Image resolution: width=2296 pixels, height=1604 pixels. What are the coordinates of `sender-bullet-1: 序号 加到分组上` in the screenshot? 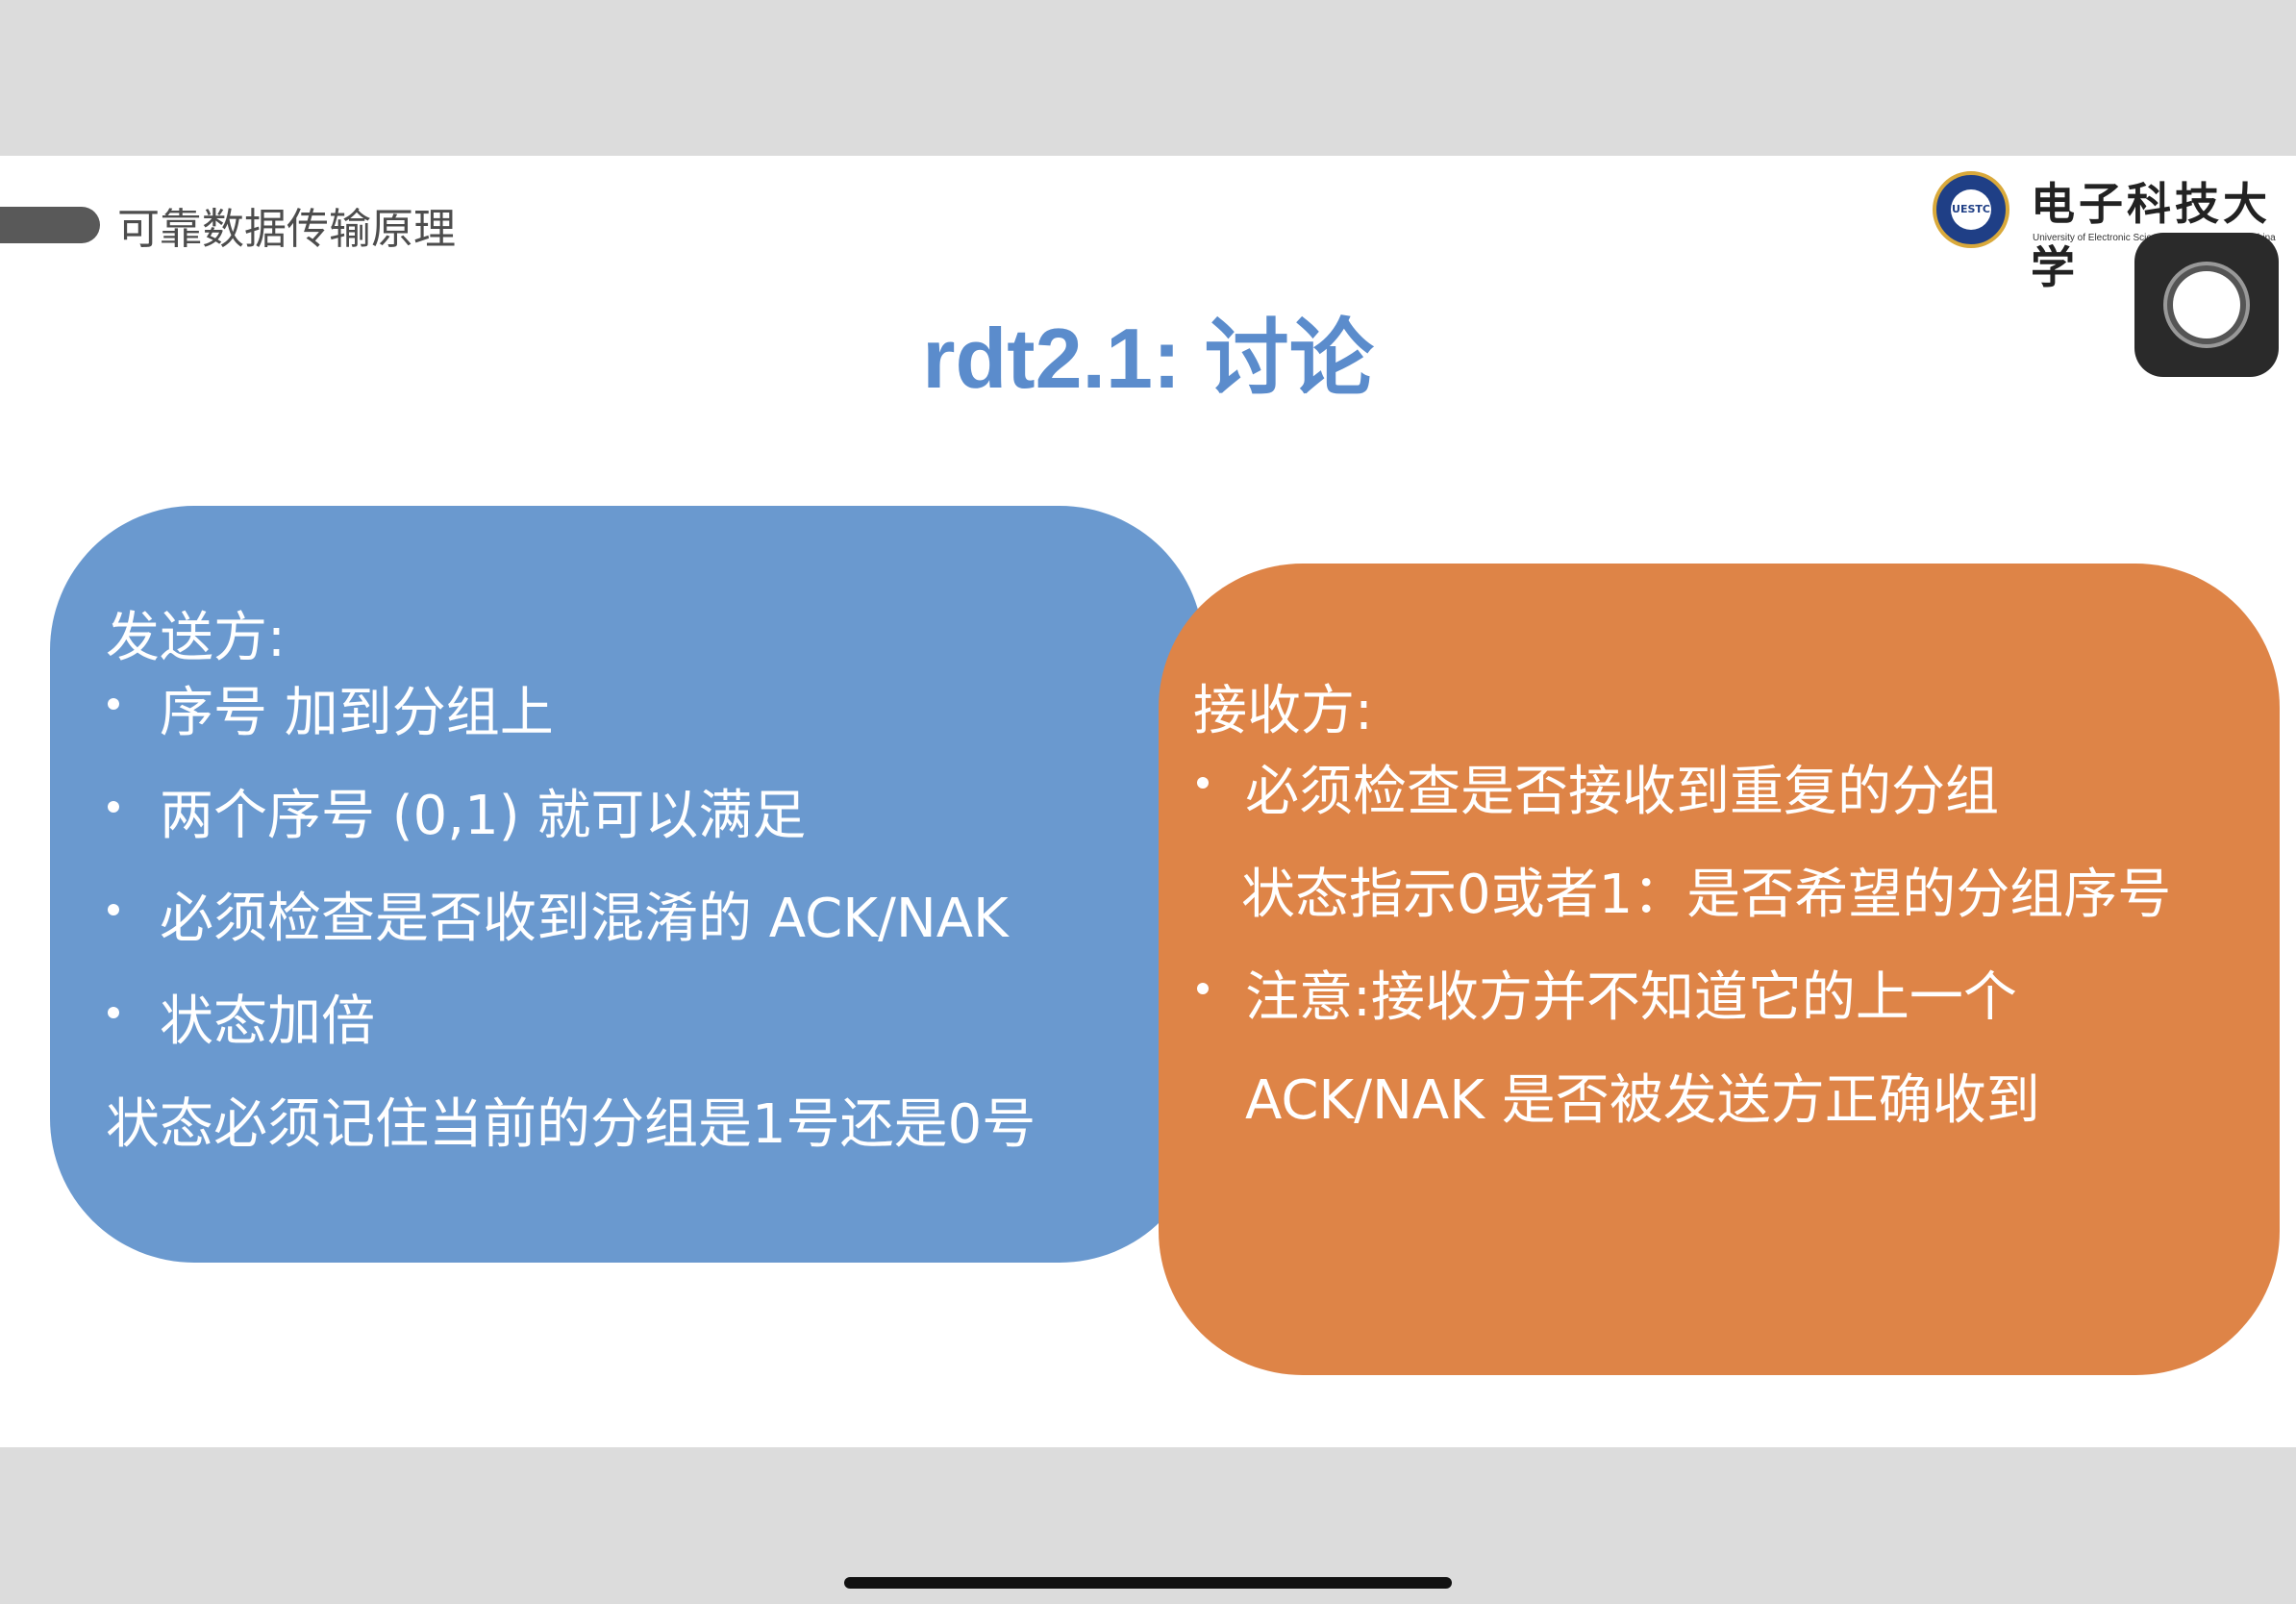 It's located at (357, 713).